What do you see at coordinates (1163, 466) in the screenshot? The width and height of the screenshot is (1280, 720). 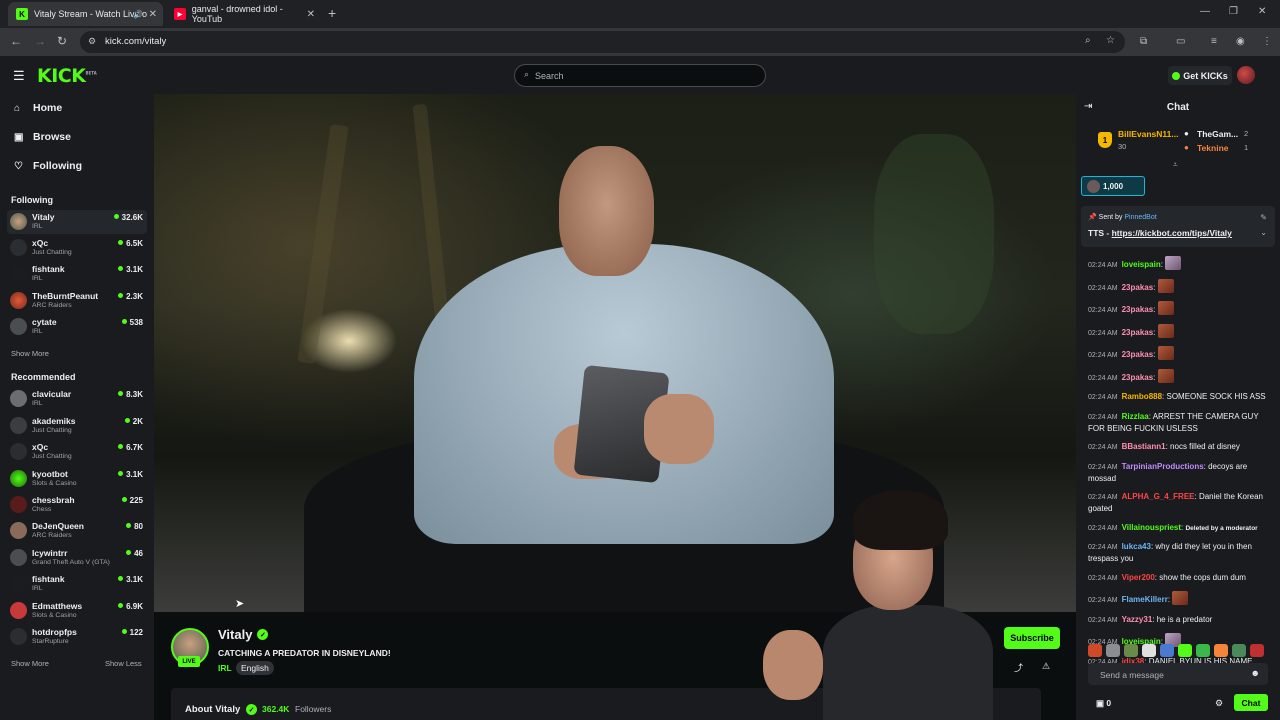 I see `message-username: TarpinianProductions` at bounding box center [1163, 466].